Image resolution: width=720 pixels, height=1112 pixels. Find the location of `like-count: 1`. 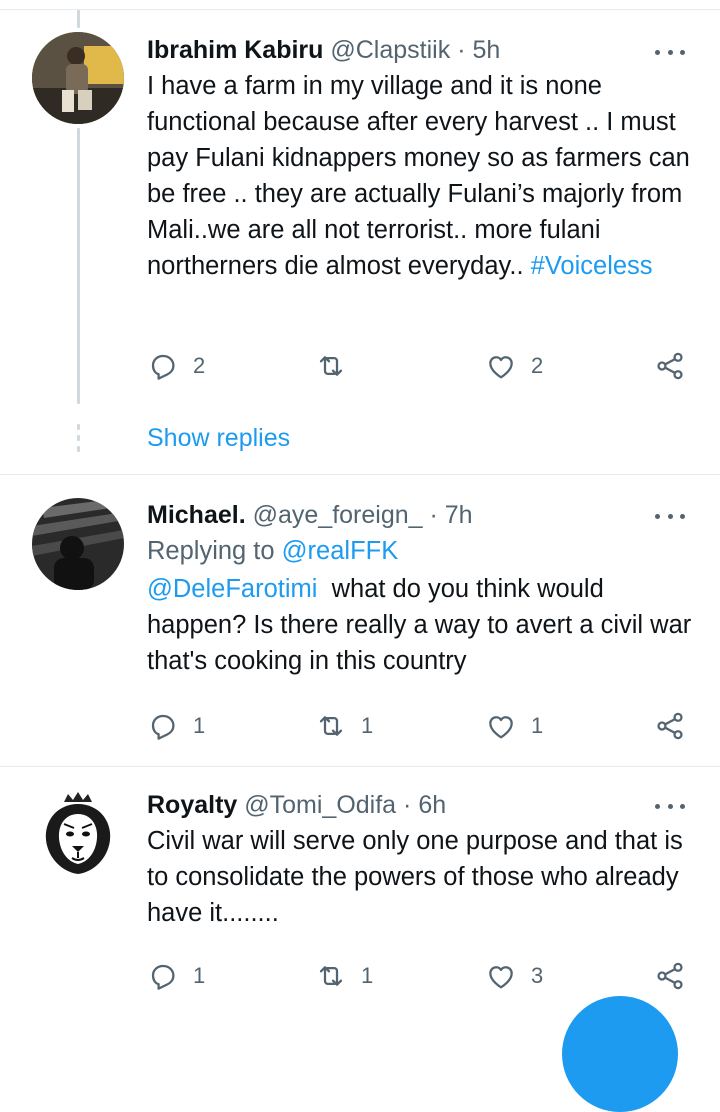

like-count: 1 is located at coordinates (537, 725).